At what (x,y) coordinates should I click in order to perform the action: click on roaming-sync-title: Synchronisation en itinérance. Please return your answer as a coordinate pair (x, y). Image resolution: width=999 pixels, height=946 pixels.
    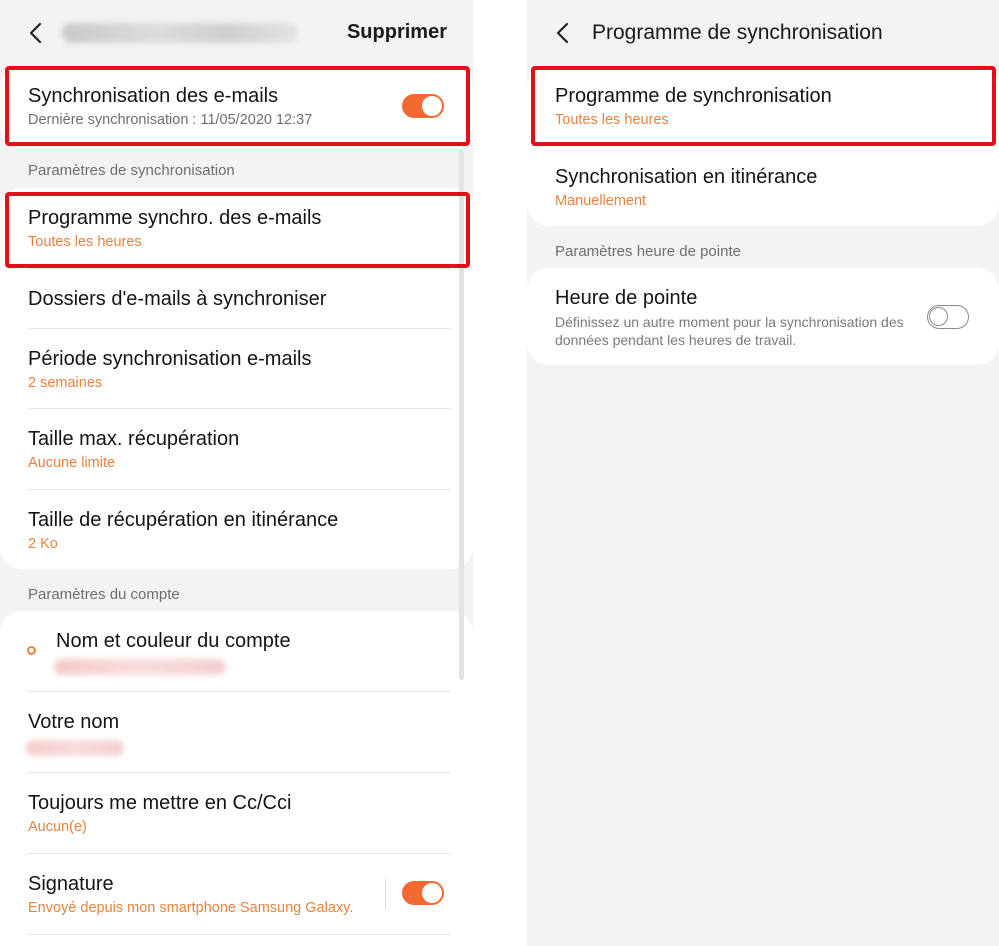
    Looking at the image, I should click on (686, 177).